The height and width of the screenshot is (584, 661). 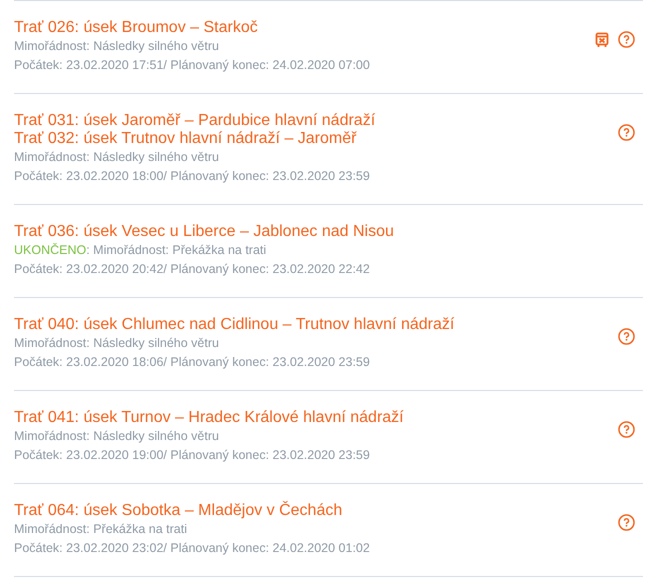 What do you see at coordinates (316, 511) in the screenshot?
I see `route-title: Trať 064: úsek Sobotka – Mladějov v Čechách` at bounding box center [316, 511].